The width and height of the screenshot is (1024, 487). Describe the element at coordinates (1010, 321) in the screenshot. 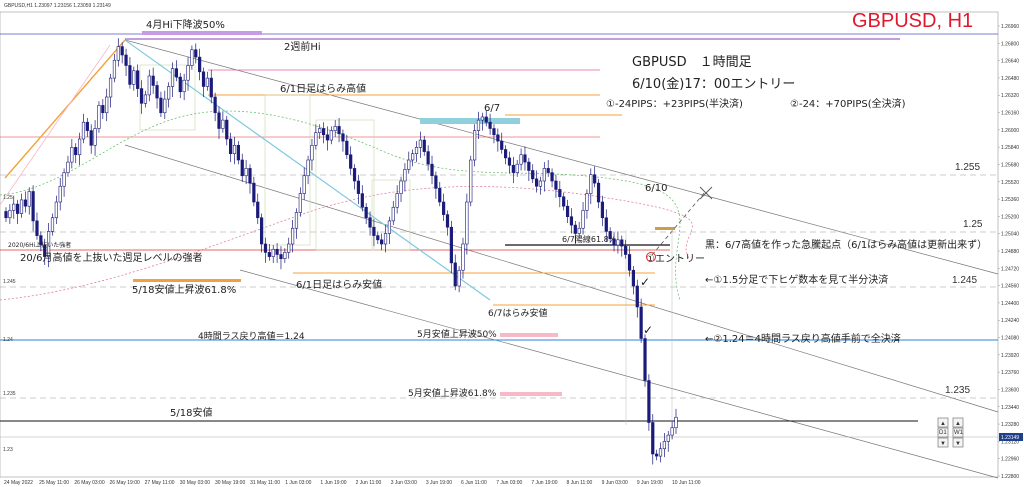

I see `y-tick-label: 1.24240` at that location.